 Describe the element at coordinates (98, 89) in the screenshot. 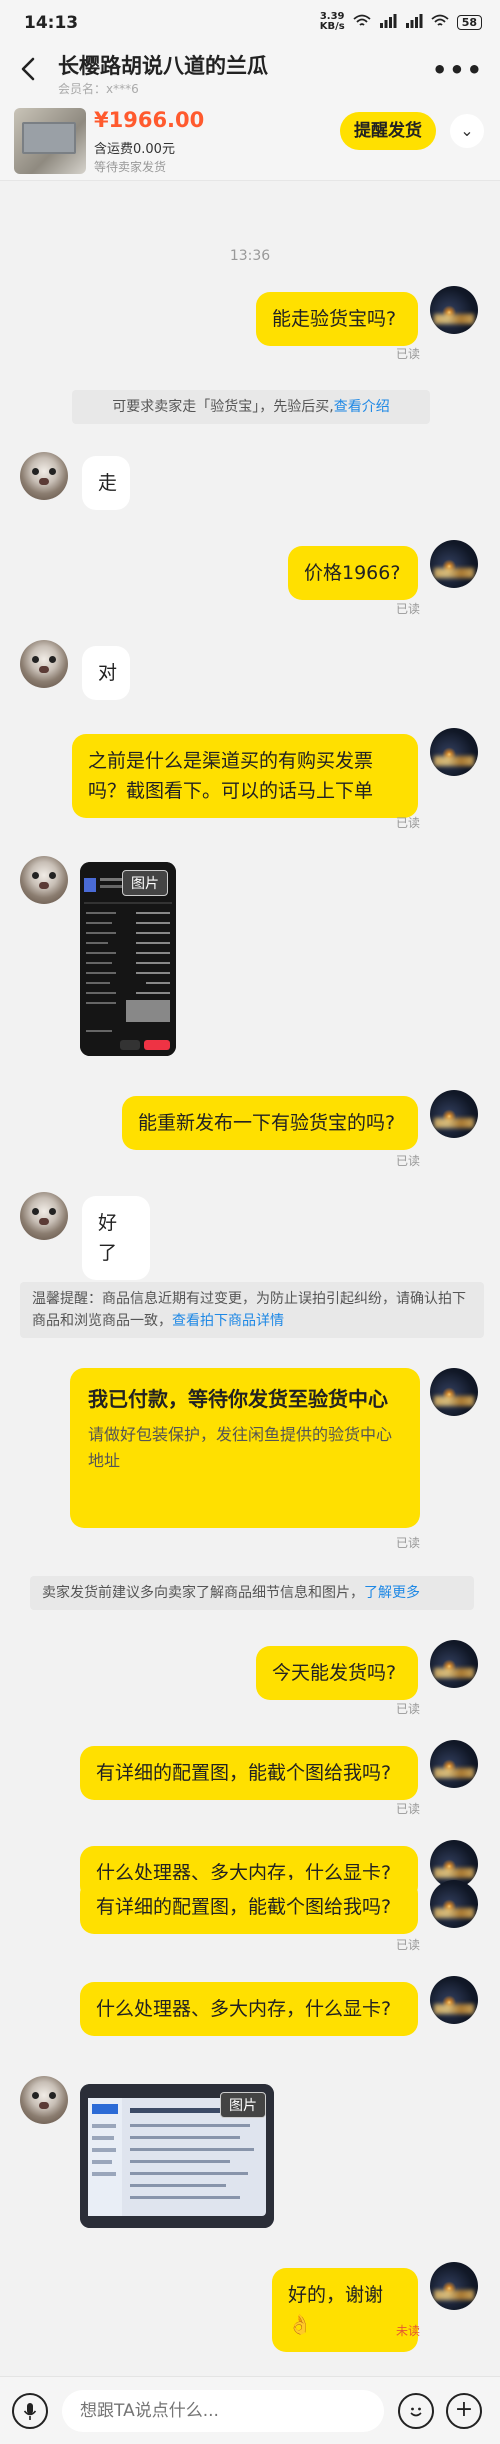

I see `member-name: 会员名：x***6` at that location.